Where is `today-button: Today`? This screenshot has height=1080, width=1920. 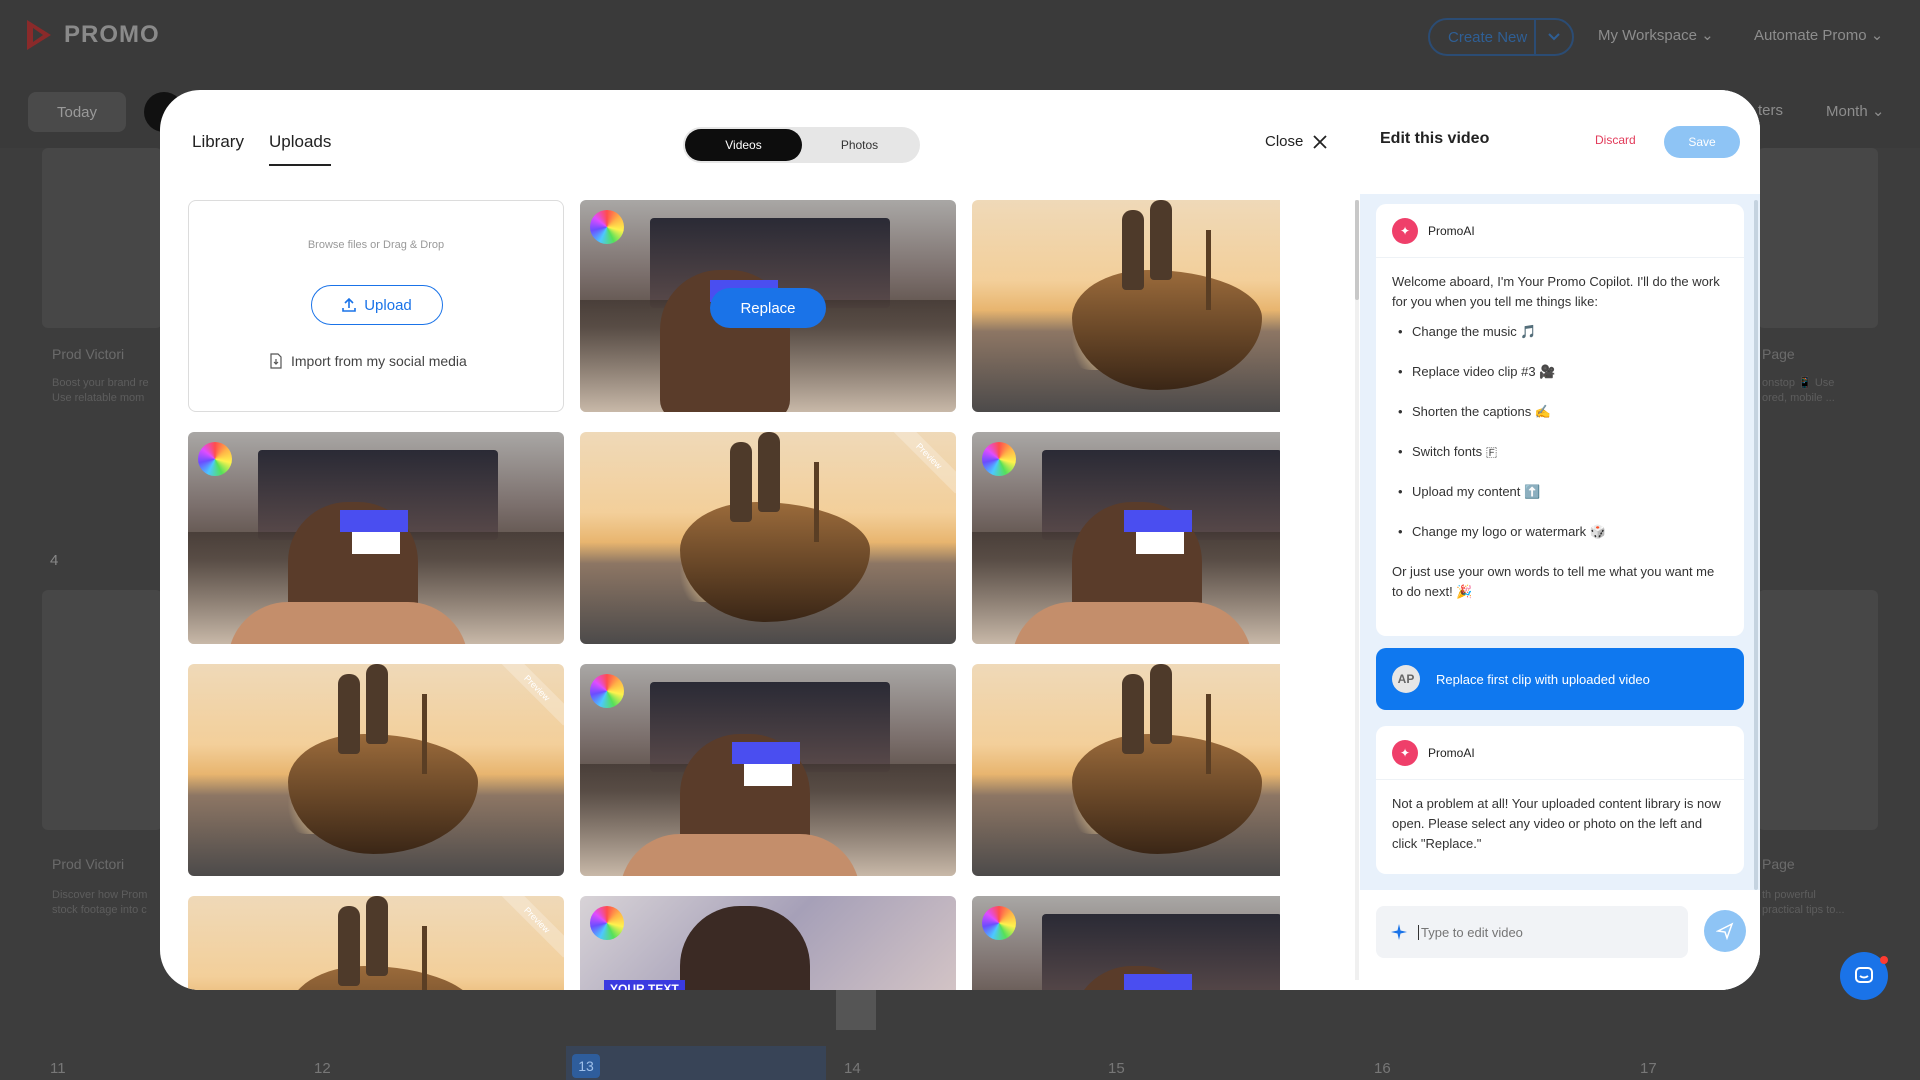 today-button: Today is located at coordinates (77, 112).